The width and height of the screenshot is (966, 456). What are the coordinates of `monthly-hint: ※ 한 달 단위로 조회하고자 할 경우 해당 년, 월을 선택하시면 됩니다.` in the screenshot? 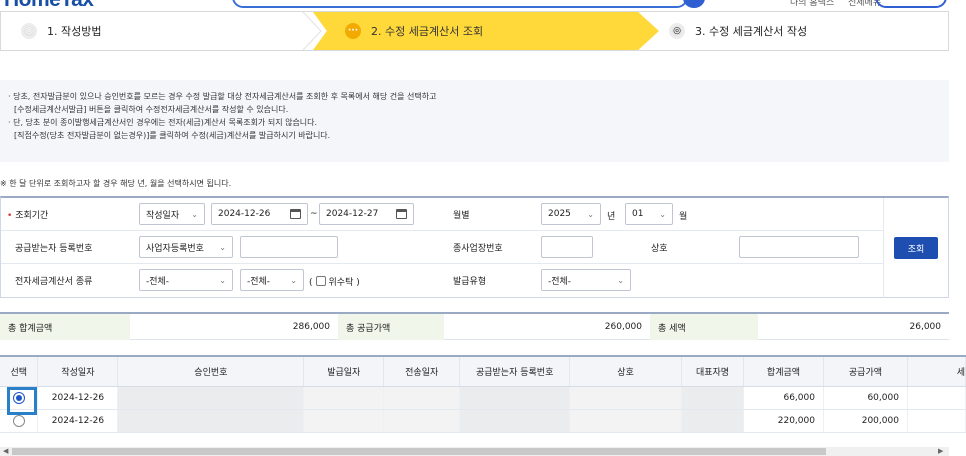 It's located at (116, 183).